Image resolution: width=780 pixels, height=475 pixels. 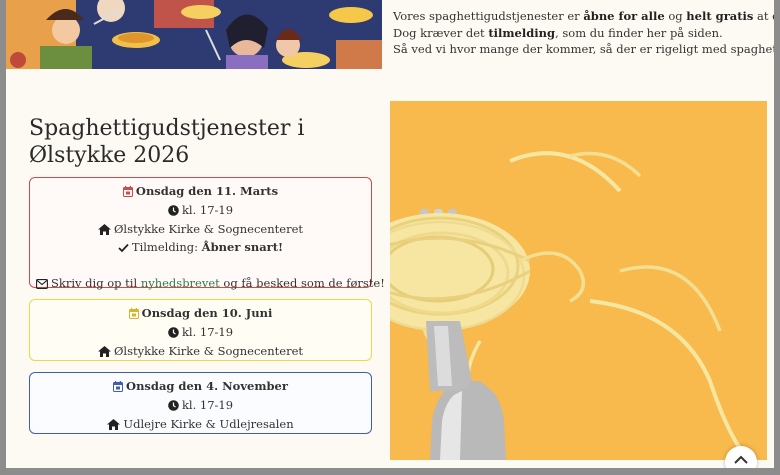 What do you see at coordinates (522, 32) in the screenshot?
I see `intro-registration: tilmelding` at bounding box center [522, 32].